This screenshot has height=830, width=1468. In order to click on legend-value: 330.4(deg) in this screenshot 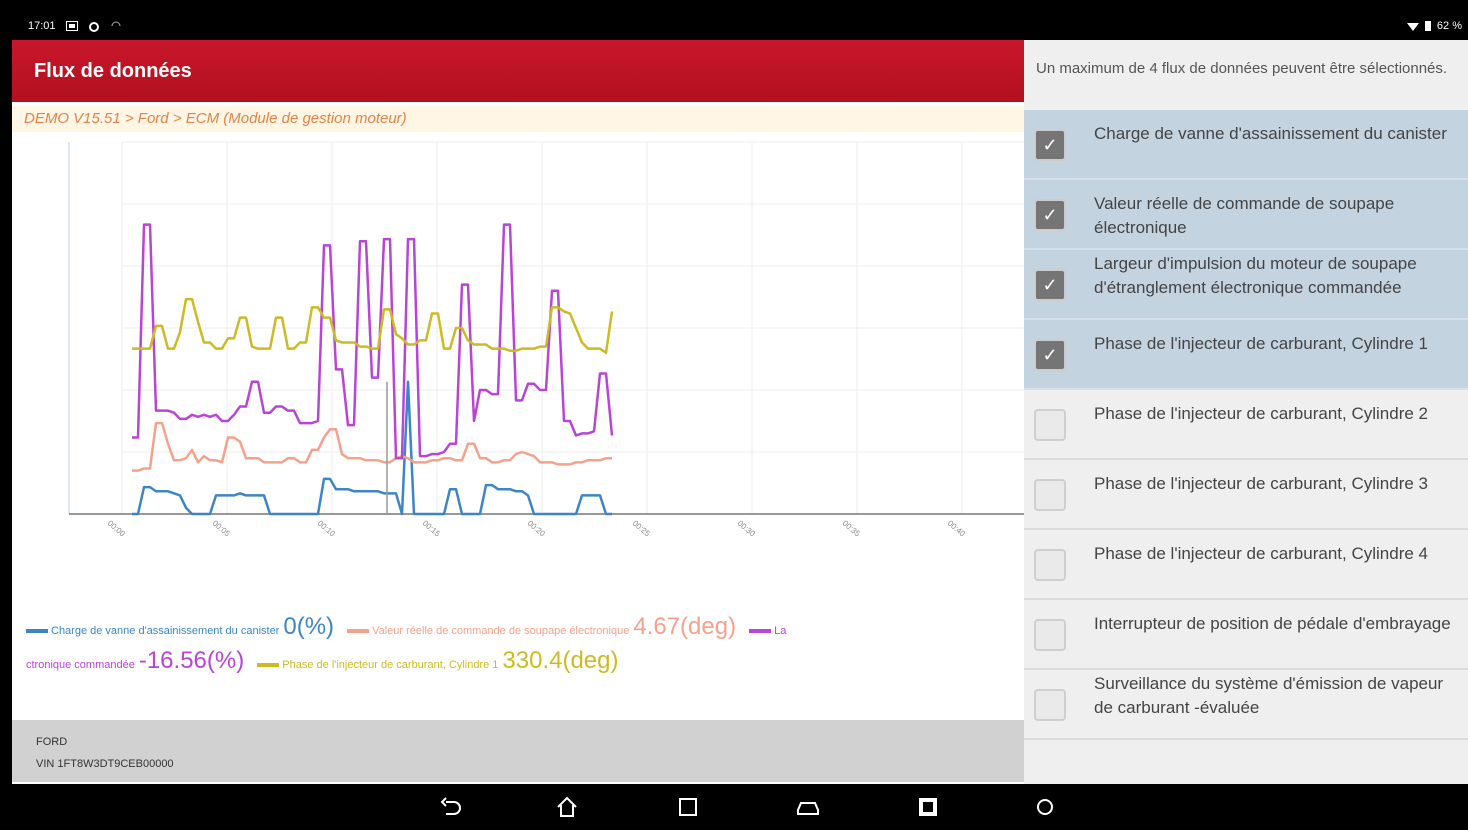, I will do `click(560, 660)`.